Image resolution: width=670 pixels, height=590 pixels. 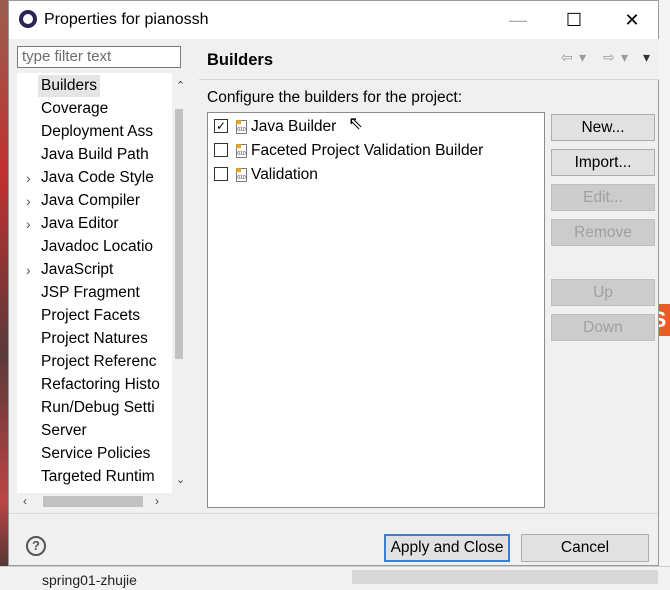 I want to click on tree-item-label: Targeted Runtim, so click(x=98, y=476).